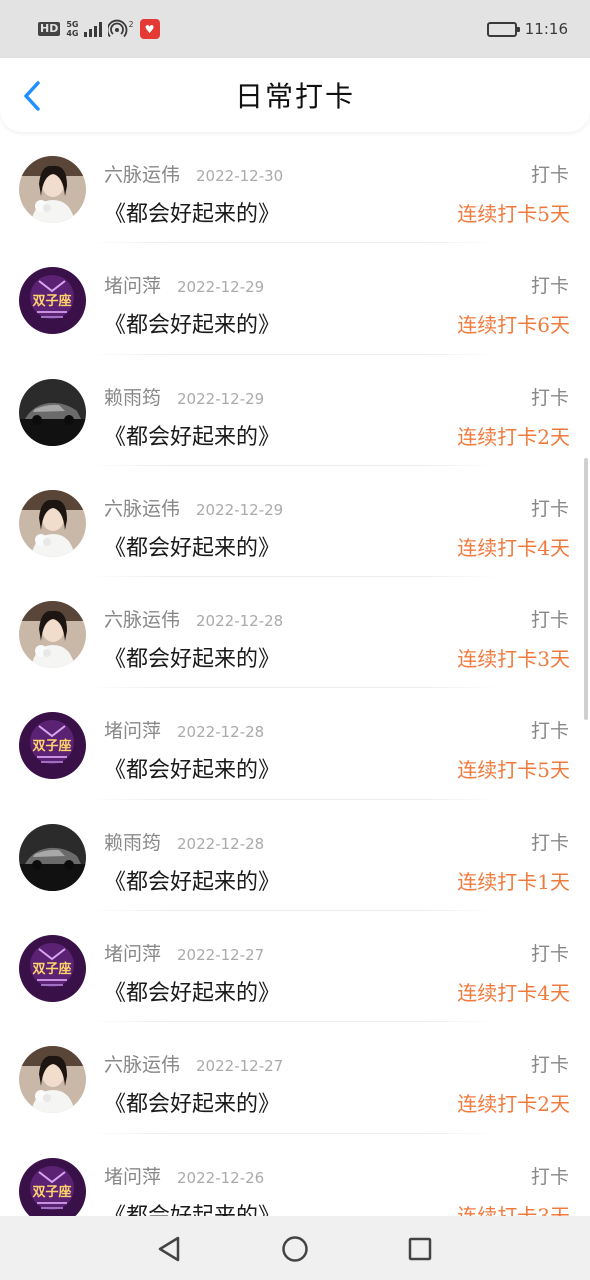  What do you see at coordinates (295, 188) in the screenshot?
I see `checkin-record: 六脉运伟 2022-12-30 打卡《都会好起来的》 连续打卡5天` at bounding box center [295, 188].